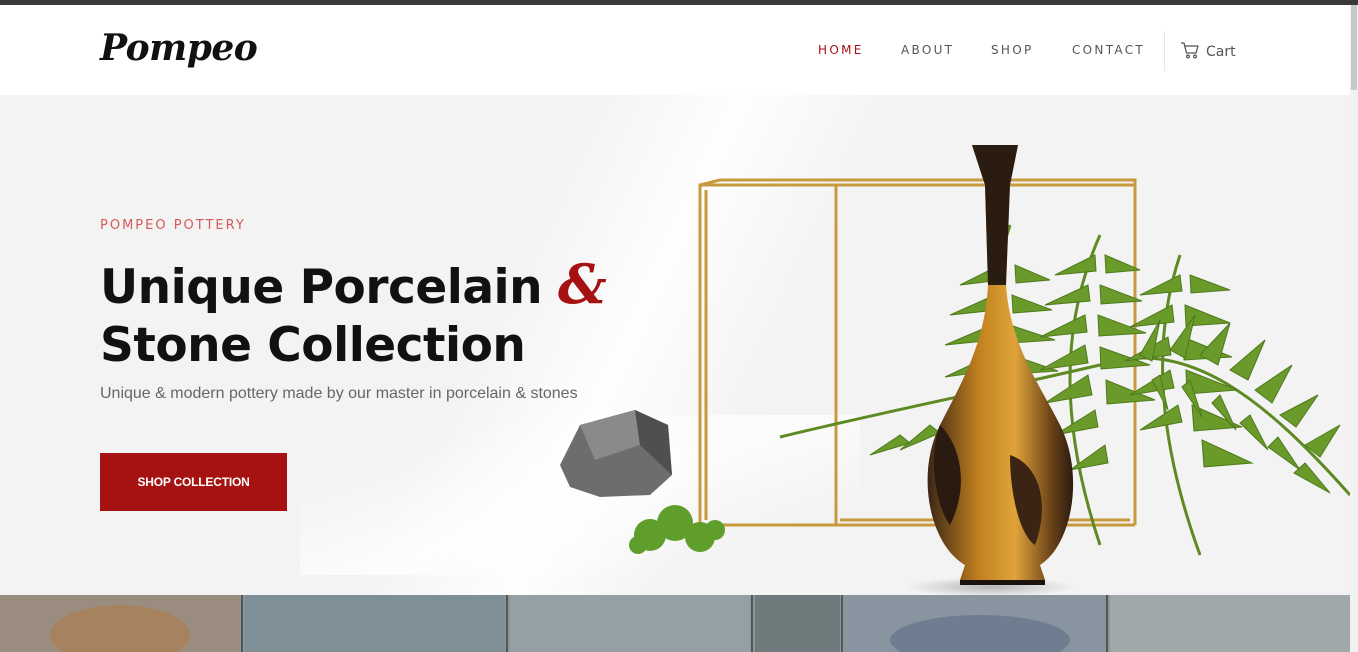 This screenshot has height=652, width=1358. I want to click on stone-rock, so click(616, 453).